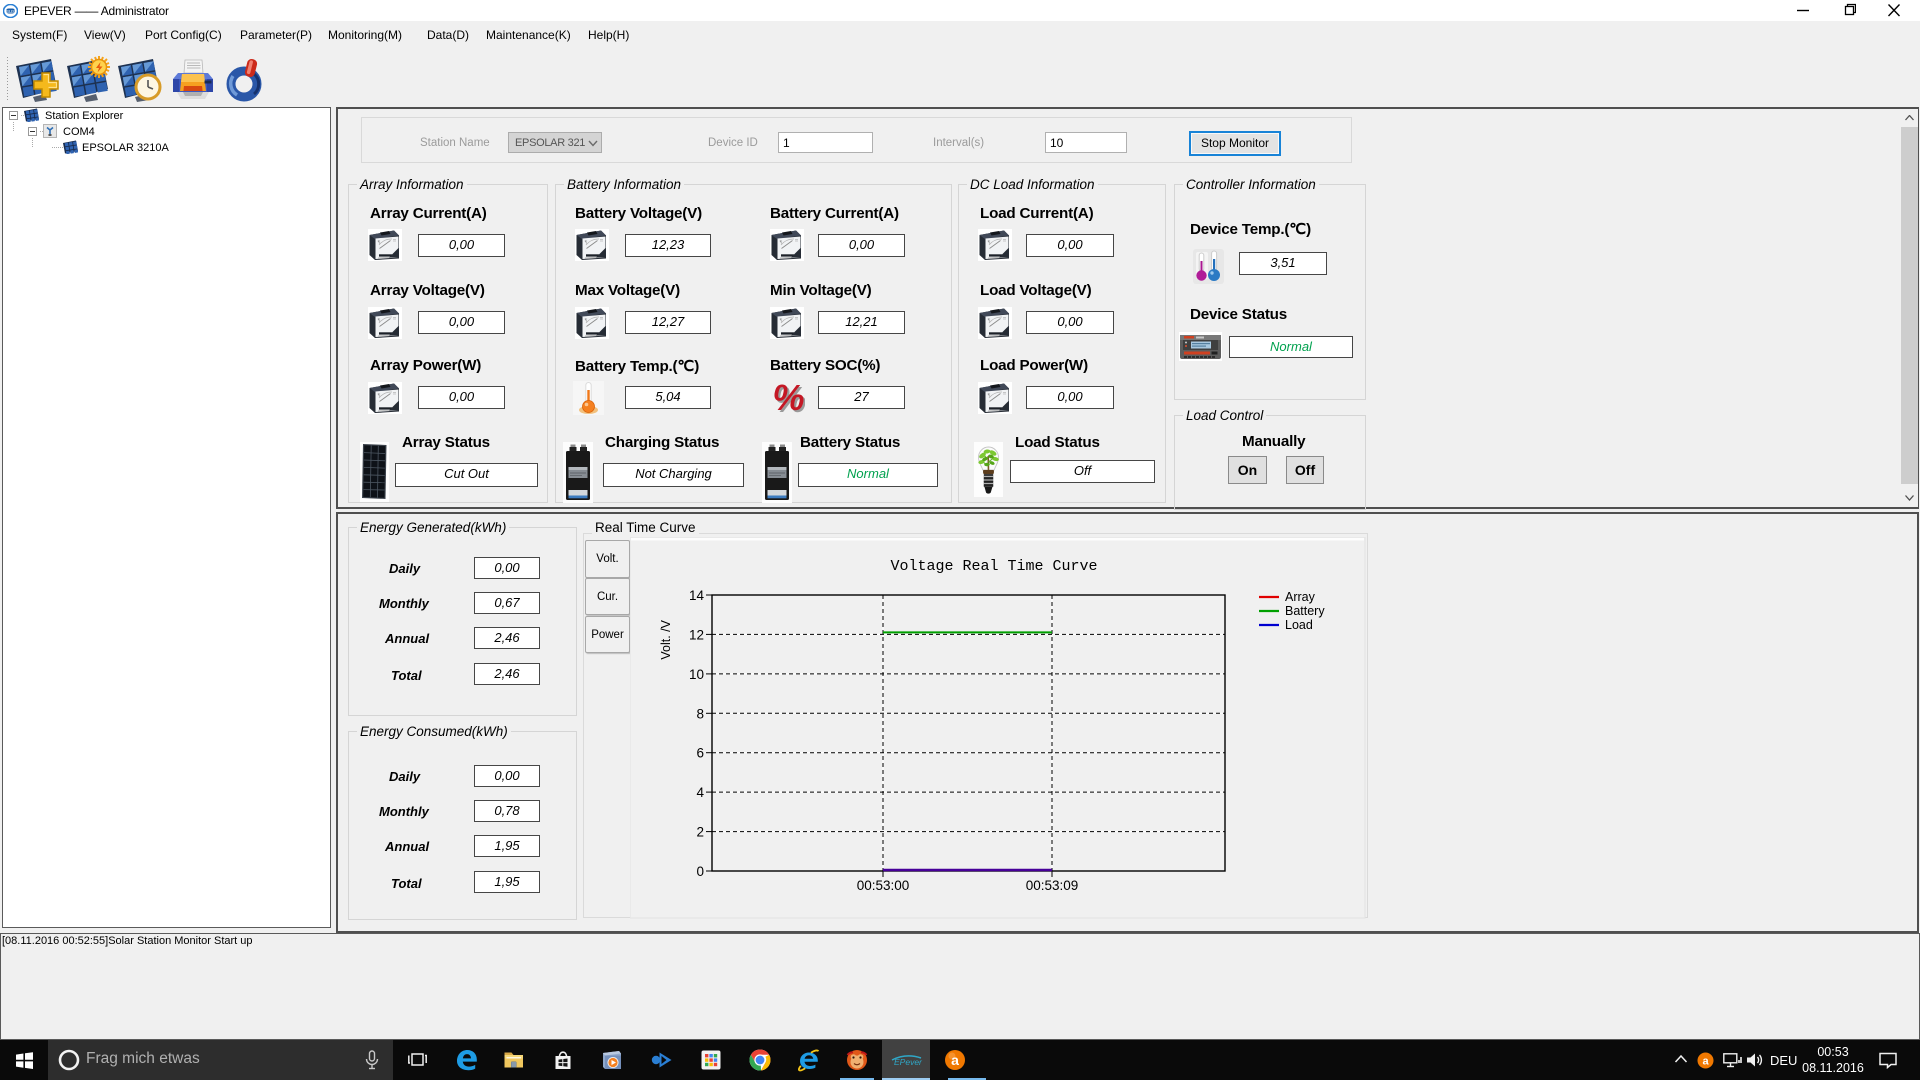  I want to click on svg-text: 8, so click(700, 713).